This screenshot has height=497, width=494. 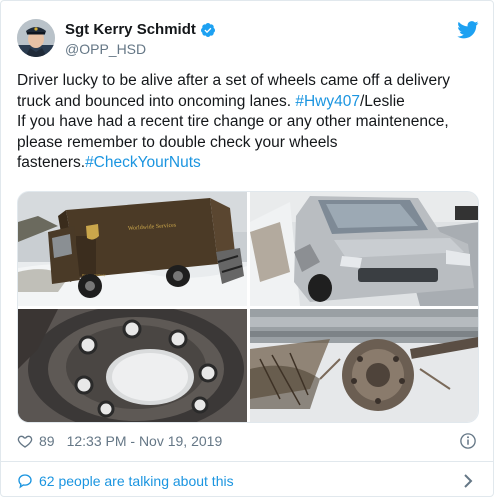 What do you see at coordinates (25, 481) in the screenshot?
I see `speech-bubble-icon` at bounding box center [25, 481].